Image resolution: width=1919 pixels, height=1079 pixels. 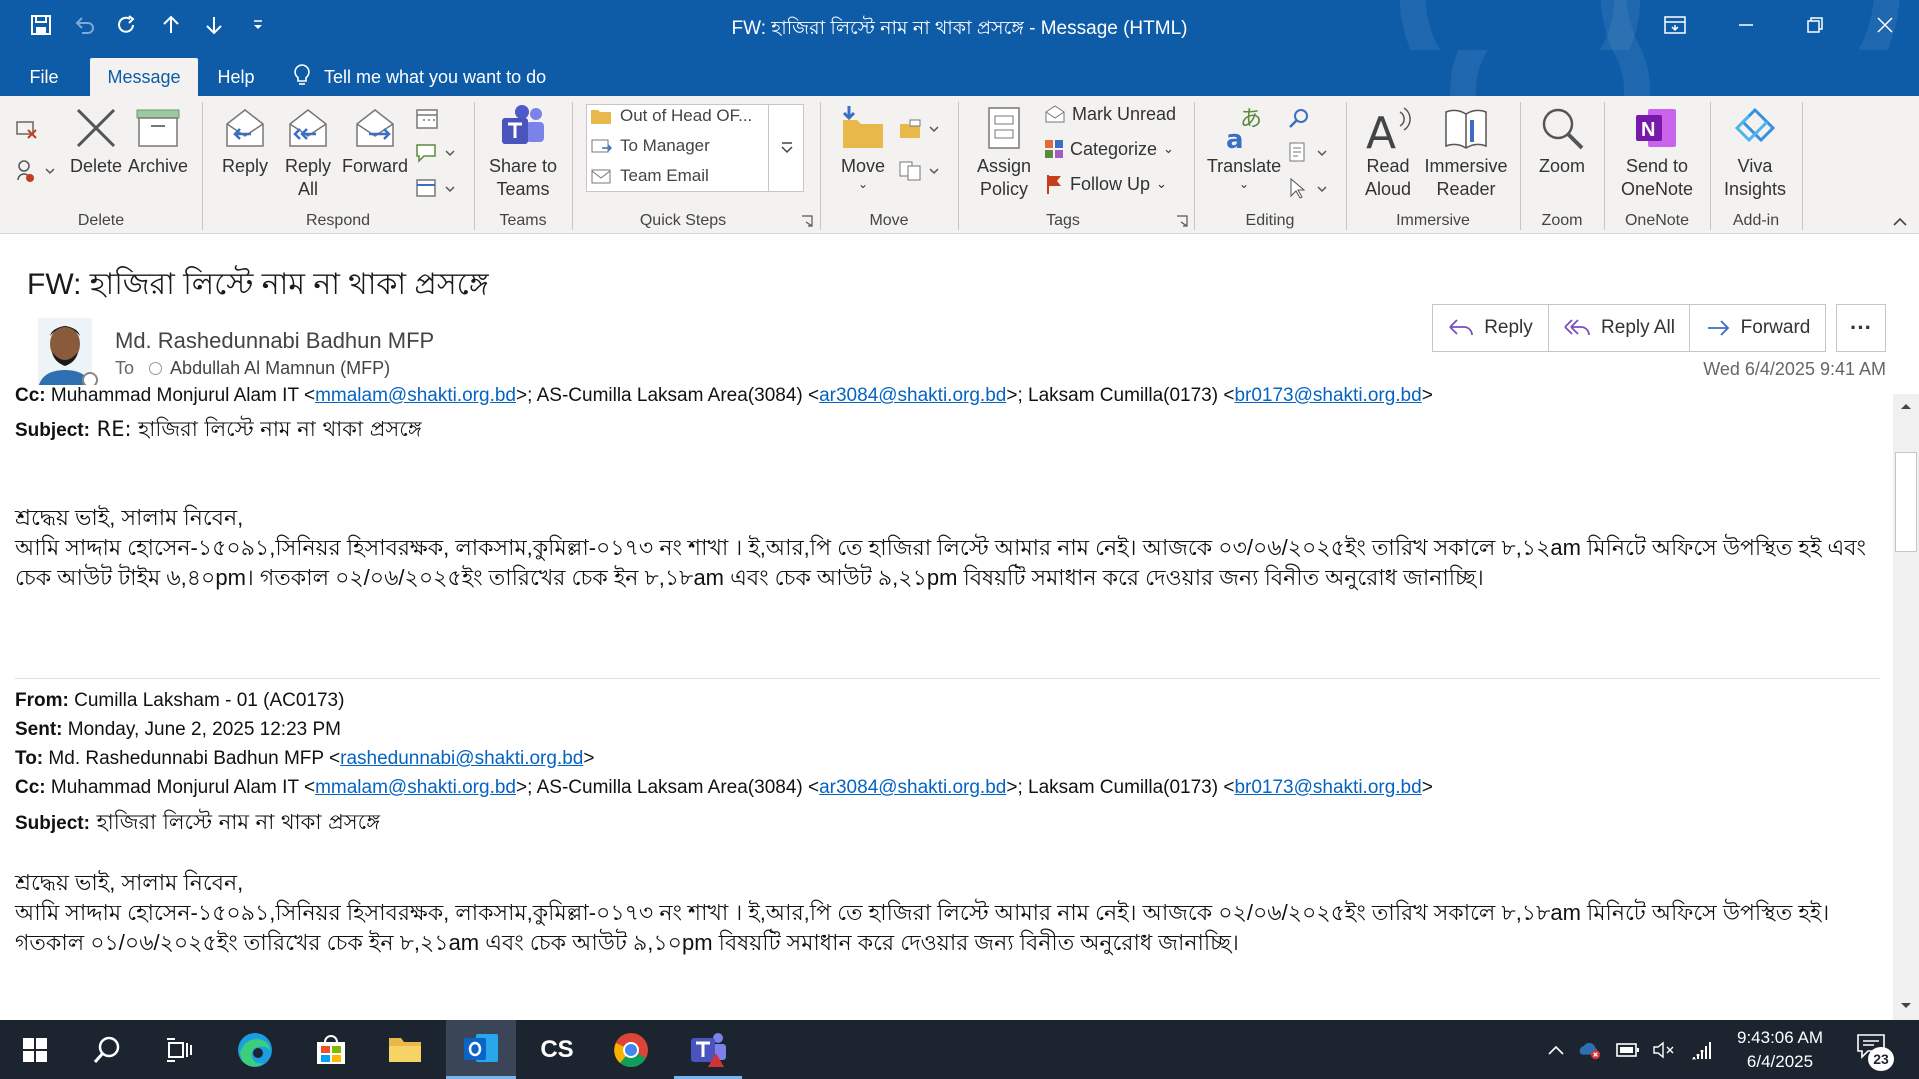 What do you see at coordinates (96, 166) in the screenshot?
I see `delete-label: Delete` at bounding box center [96, 166].